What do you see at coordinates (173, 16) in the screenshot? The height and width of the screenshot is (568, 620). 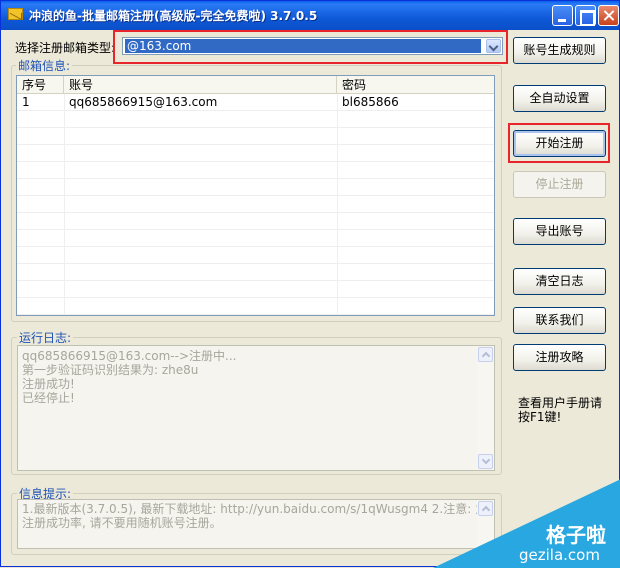 I see `window-title: 冲浪的鱼-批量邮箱注册(高级版-完全免费啦) 3.7.0.5` at bounding box center [173, 16].